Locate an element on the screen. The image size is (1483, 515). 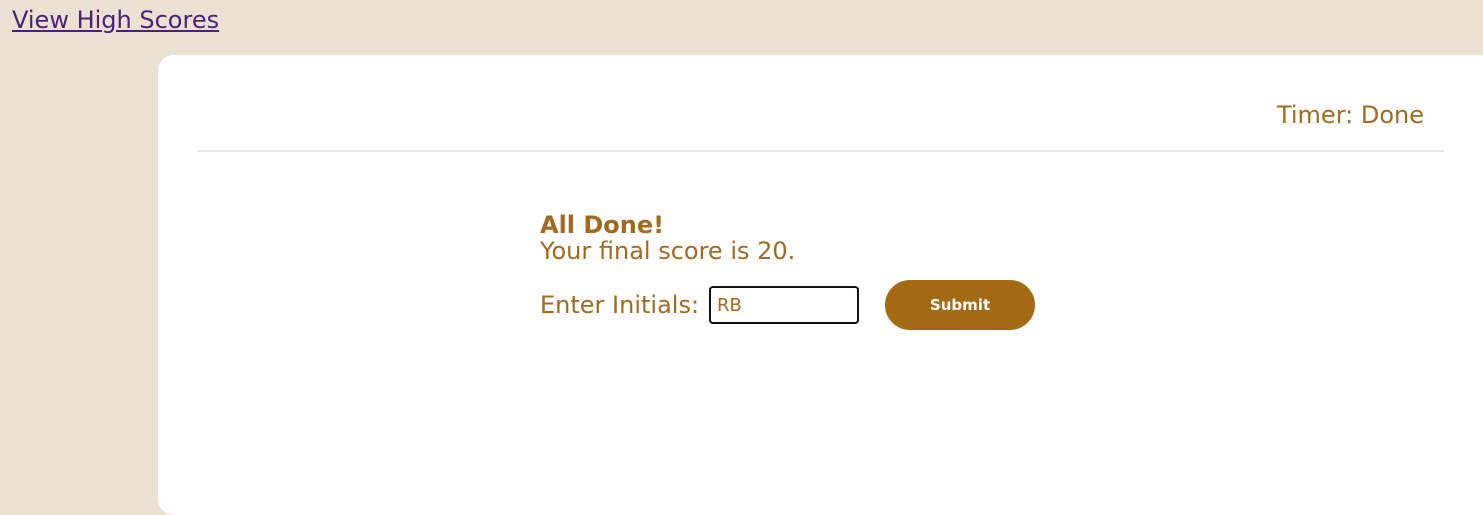
view-high-scores-link: View High Scores is located at coordinates (115, 20).